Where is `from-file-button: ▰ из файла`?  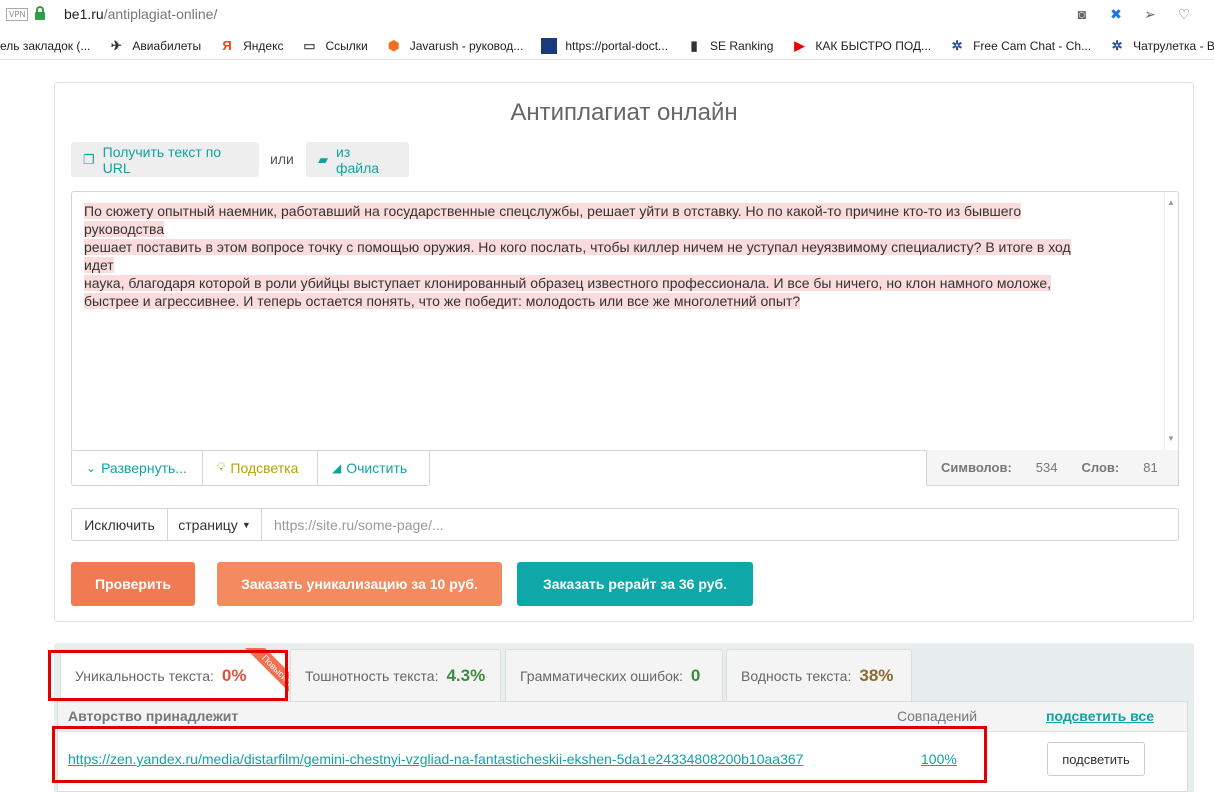 from-file-button: ▰ из файла is located at coordinates (357, 159).